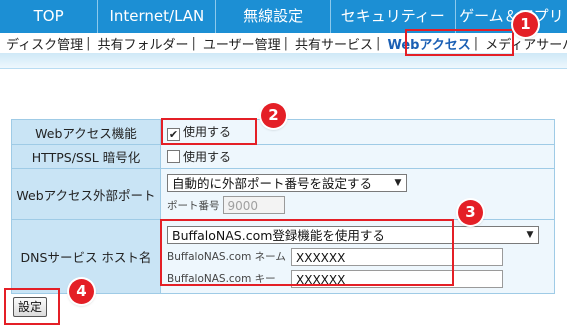 The width and height of the screenshot is (567, 330). I want to click on subnav-shared-folders: 共有フォルダー, so click(140, 43).